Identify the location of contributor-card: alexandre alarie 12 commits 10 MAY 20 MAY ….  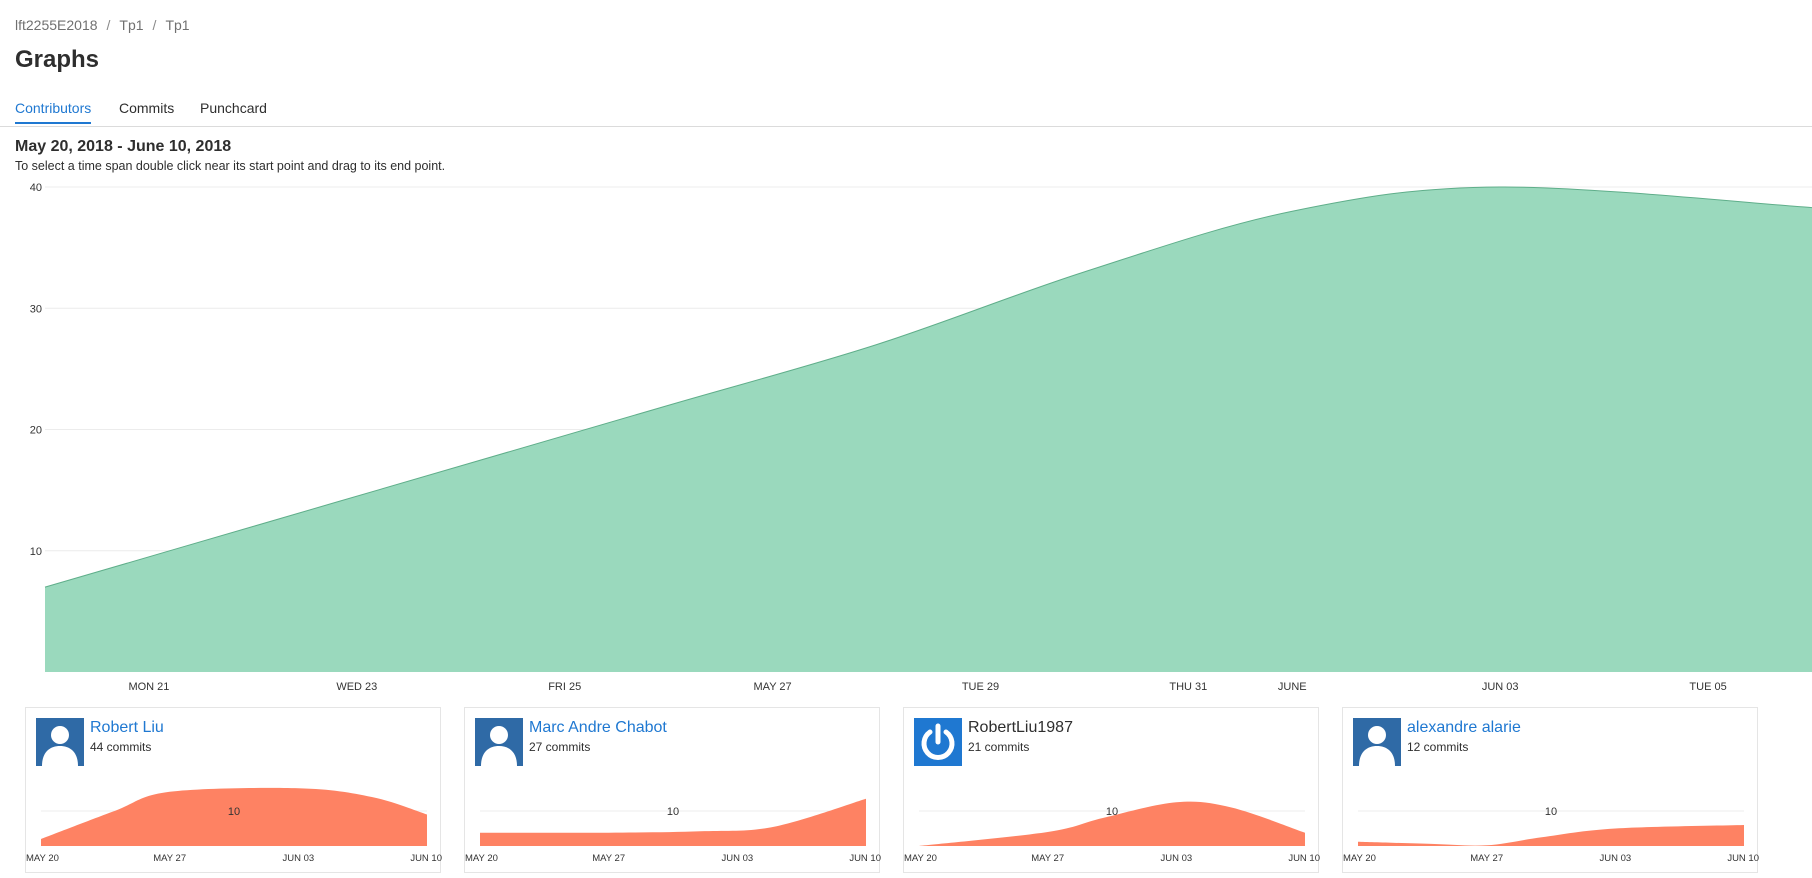
(1550, 790).